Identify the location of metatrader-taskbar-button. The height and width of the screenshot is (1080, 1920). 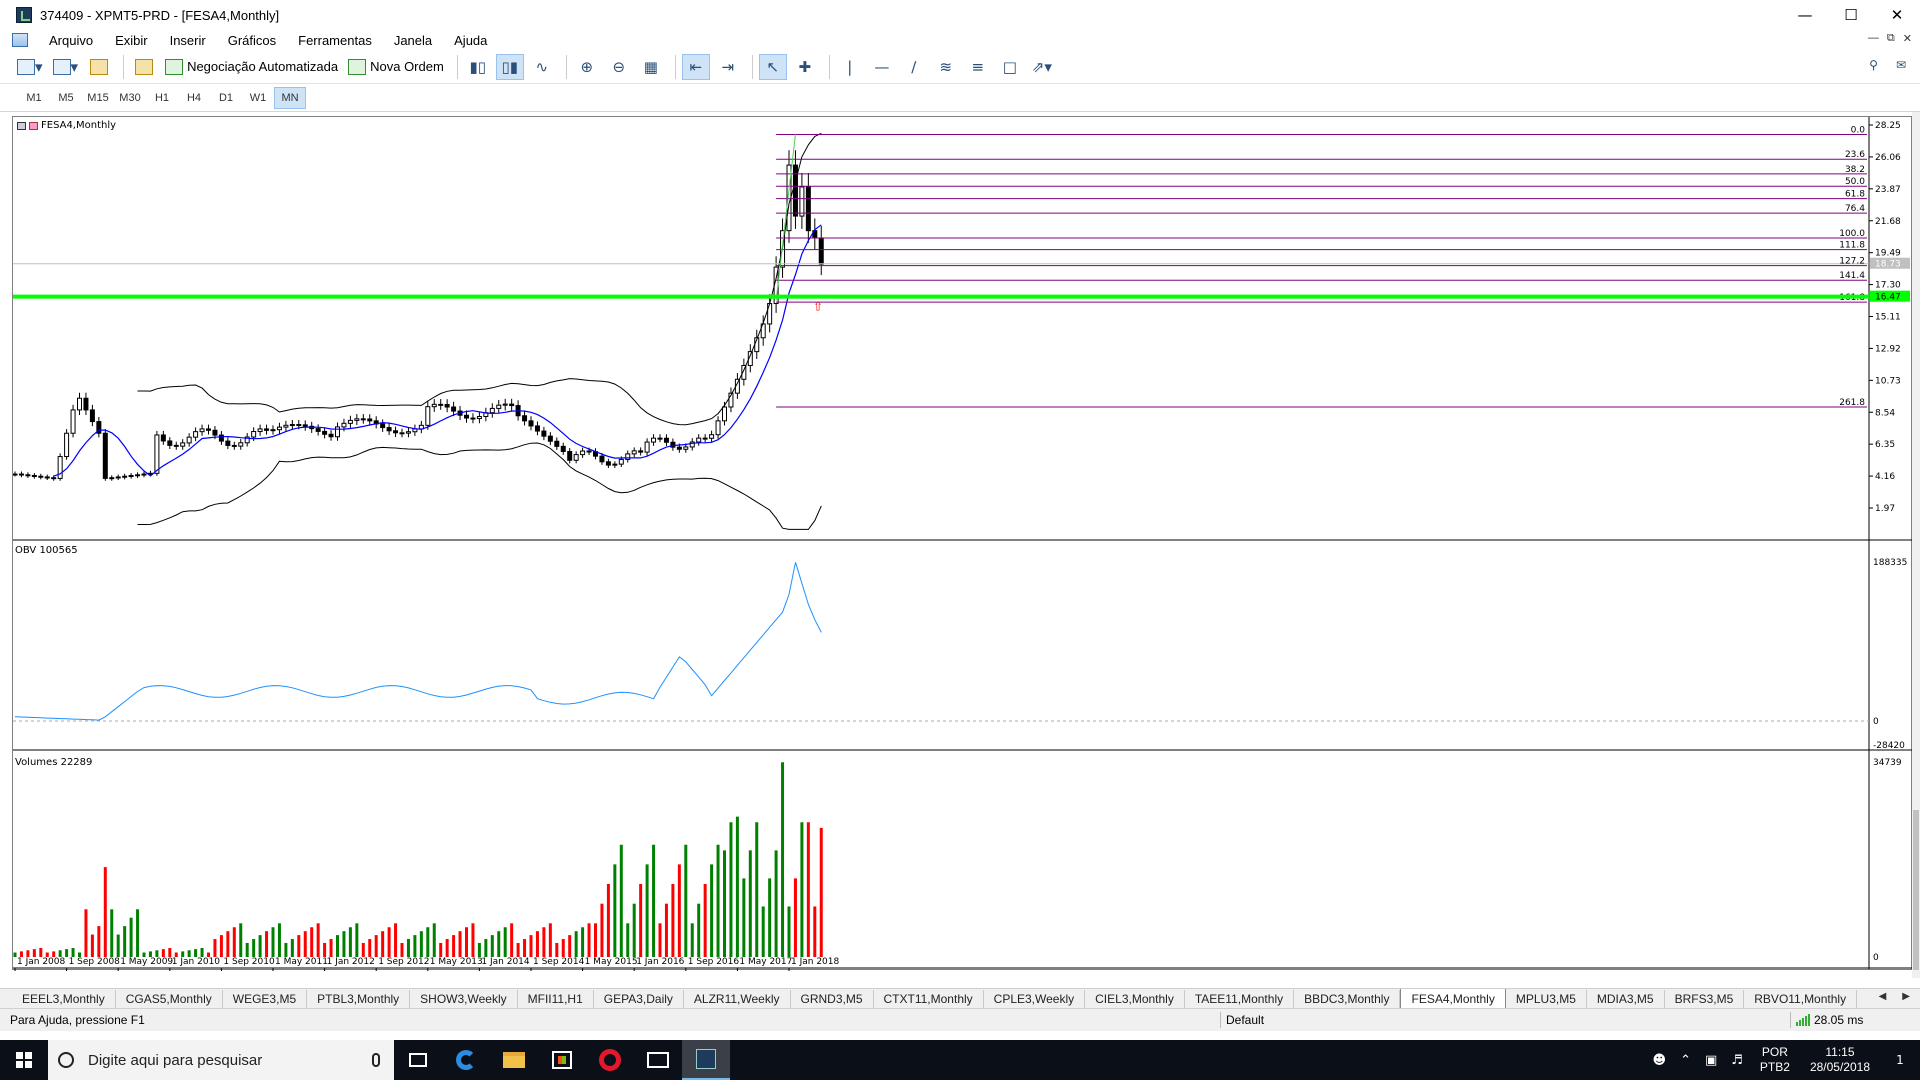
(706, 1060).